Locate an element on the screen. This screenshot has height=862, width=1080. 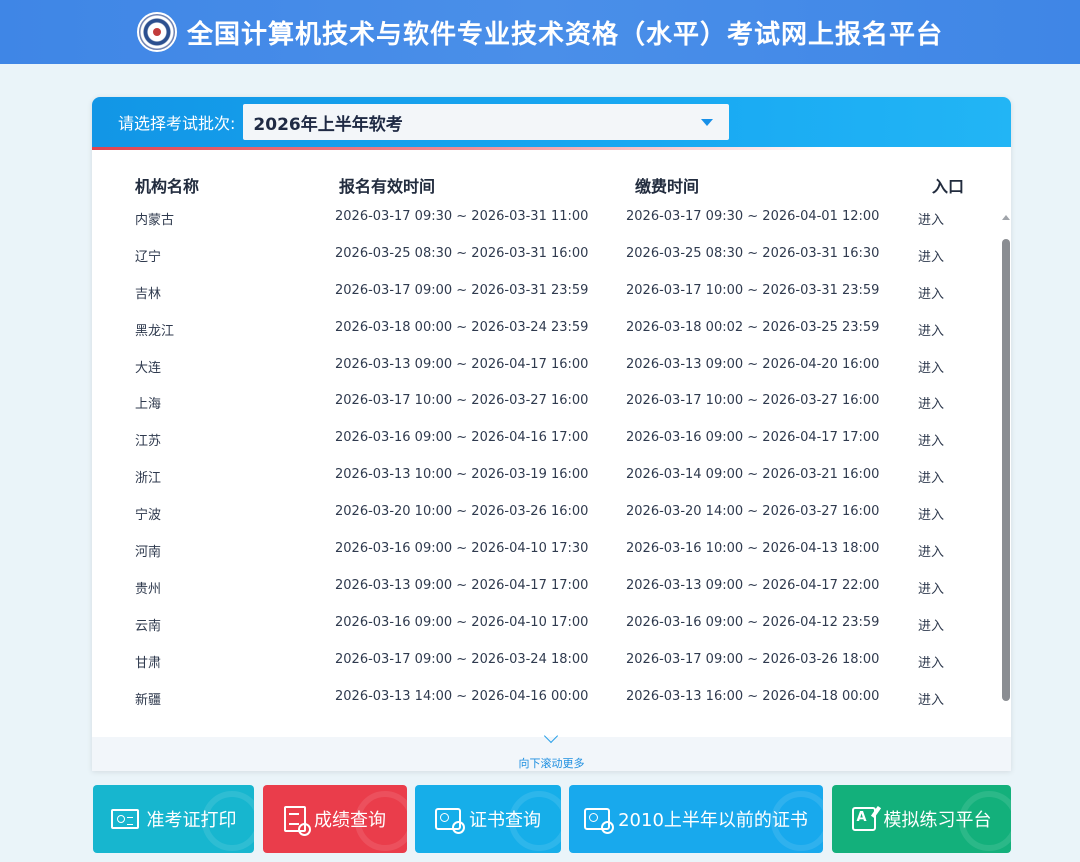
chevron-down-icon is located at coordinates (707, 122).